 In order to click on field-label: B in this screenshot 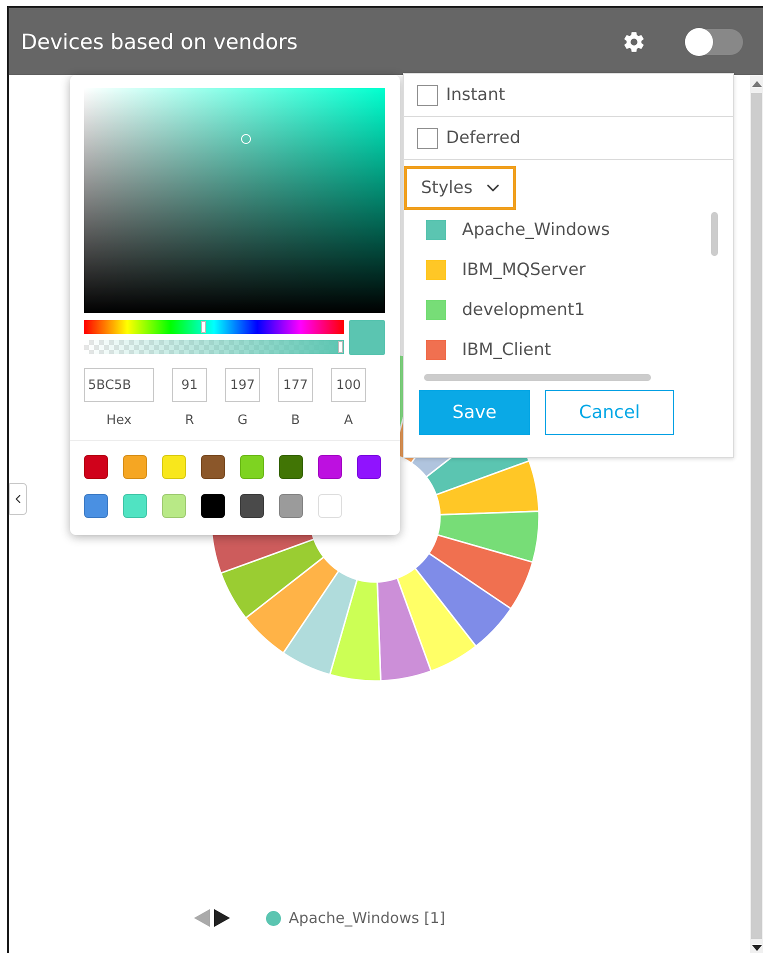, I will do `click(295, 420)`.